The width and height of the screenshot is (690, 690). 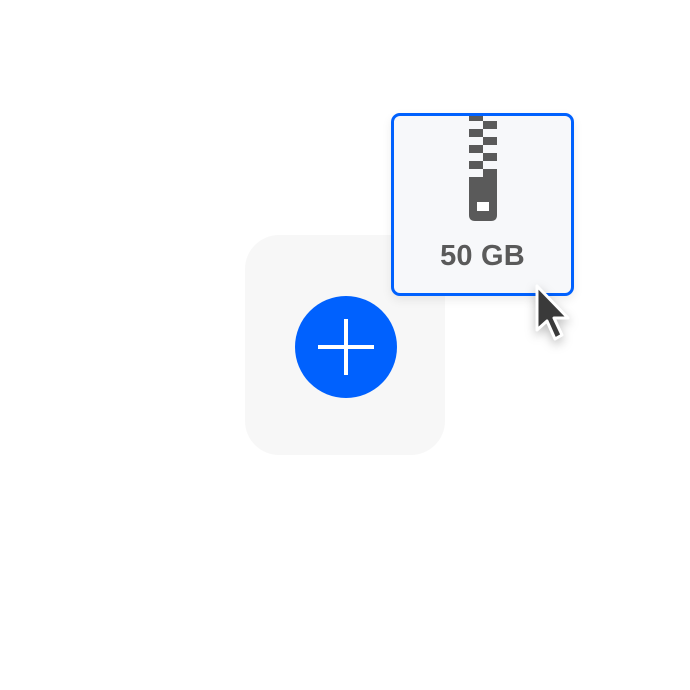 I want to click on add-file-button, so click(x=346, y=347).